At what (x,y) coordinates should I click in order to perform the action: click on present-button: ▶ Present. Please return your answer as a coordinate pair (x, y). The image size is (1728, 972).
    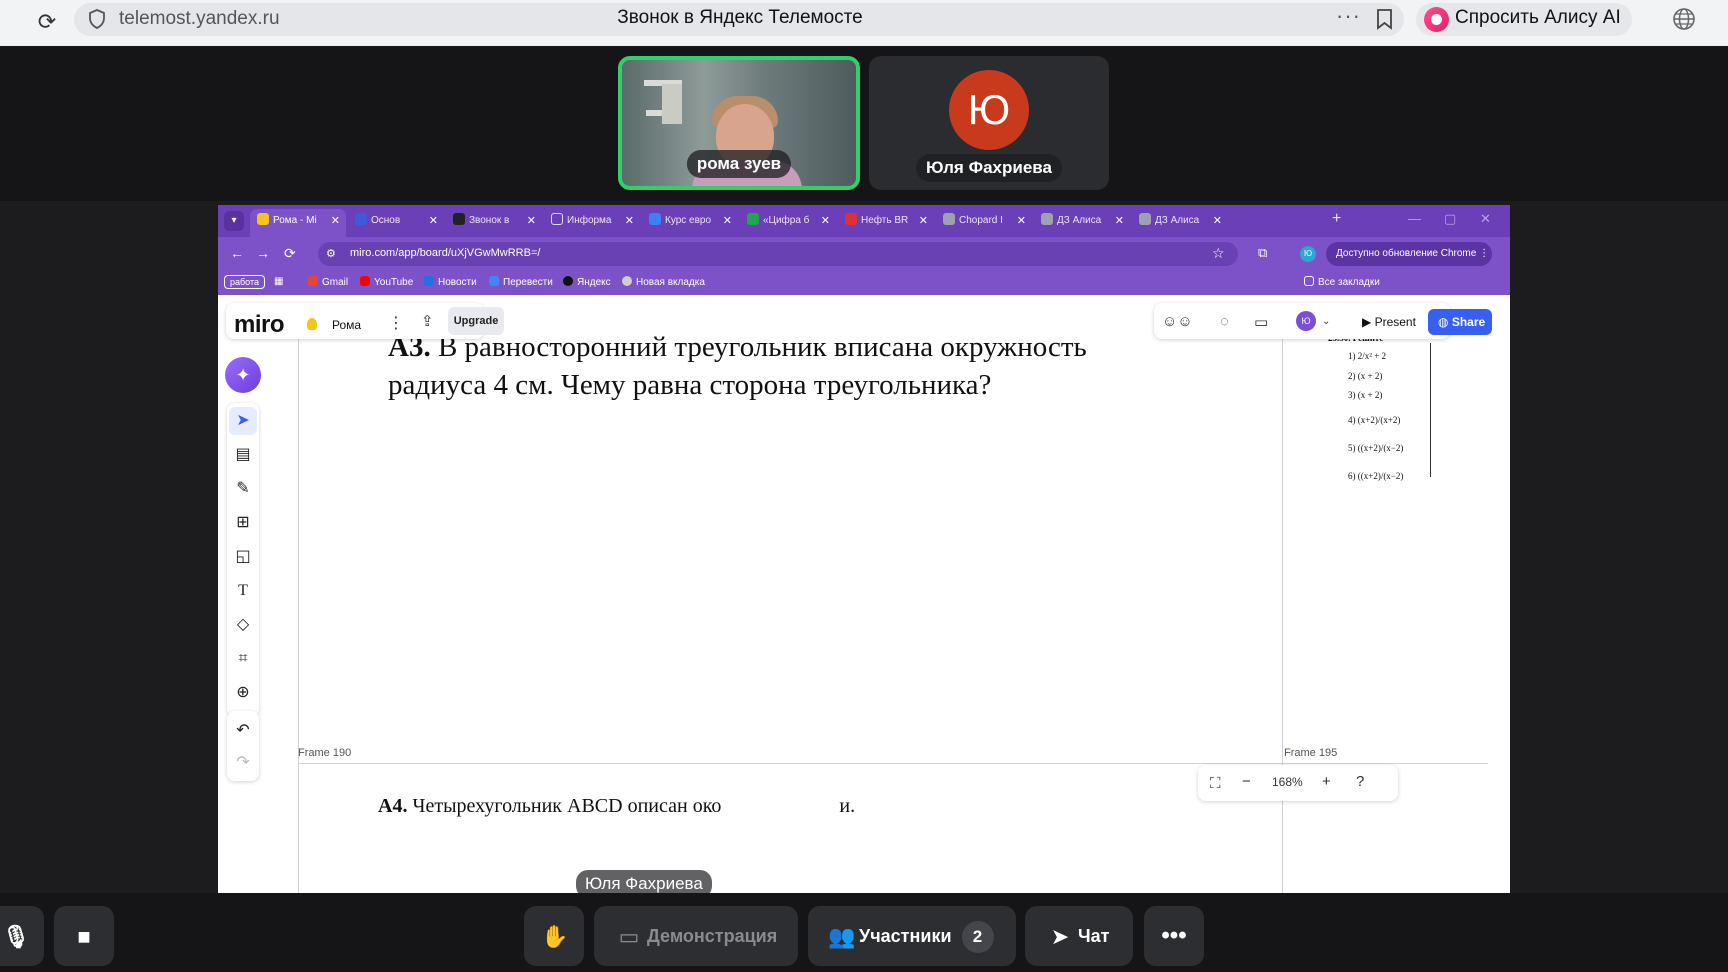
    Looking at the image, I should click on (1387, 322).